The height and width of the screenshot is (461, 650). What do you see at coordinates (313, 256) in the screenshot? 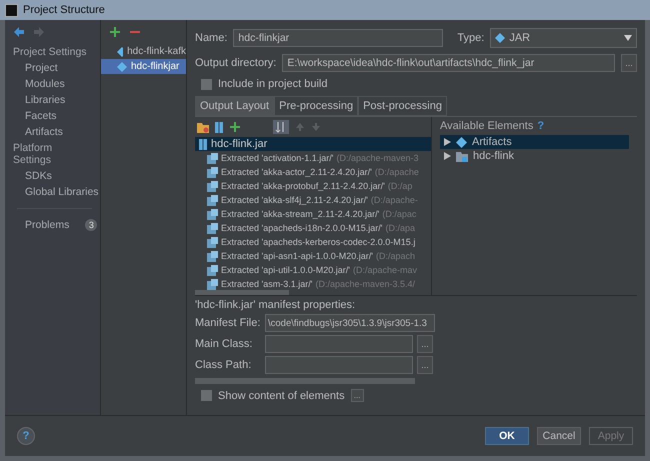
I see `tree-item: Extracted 'api-asn1-api-1.0.0-M20.jar/' (D:/apach` at bounding box center [313, 256].